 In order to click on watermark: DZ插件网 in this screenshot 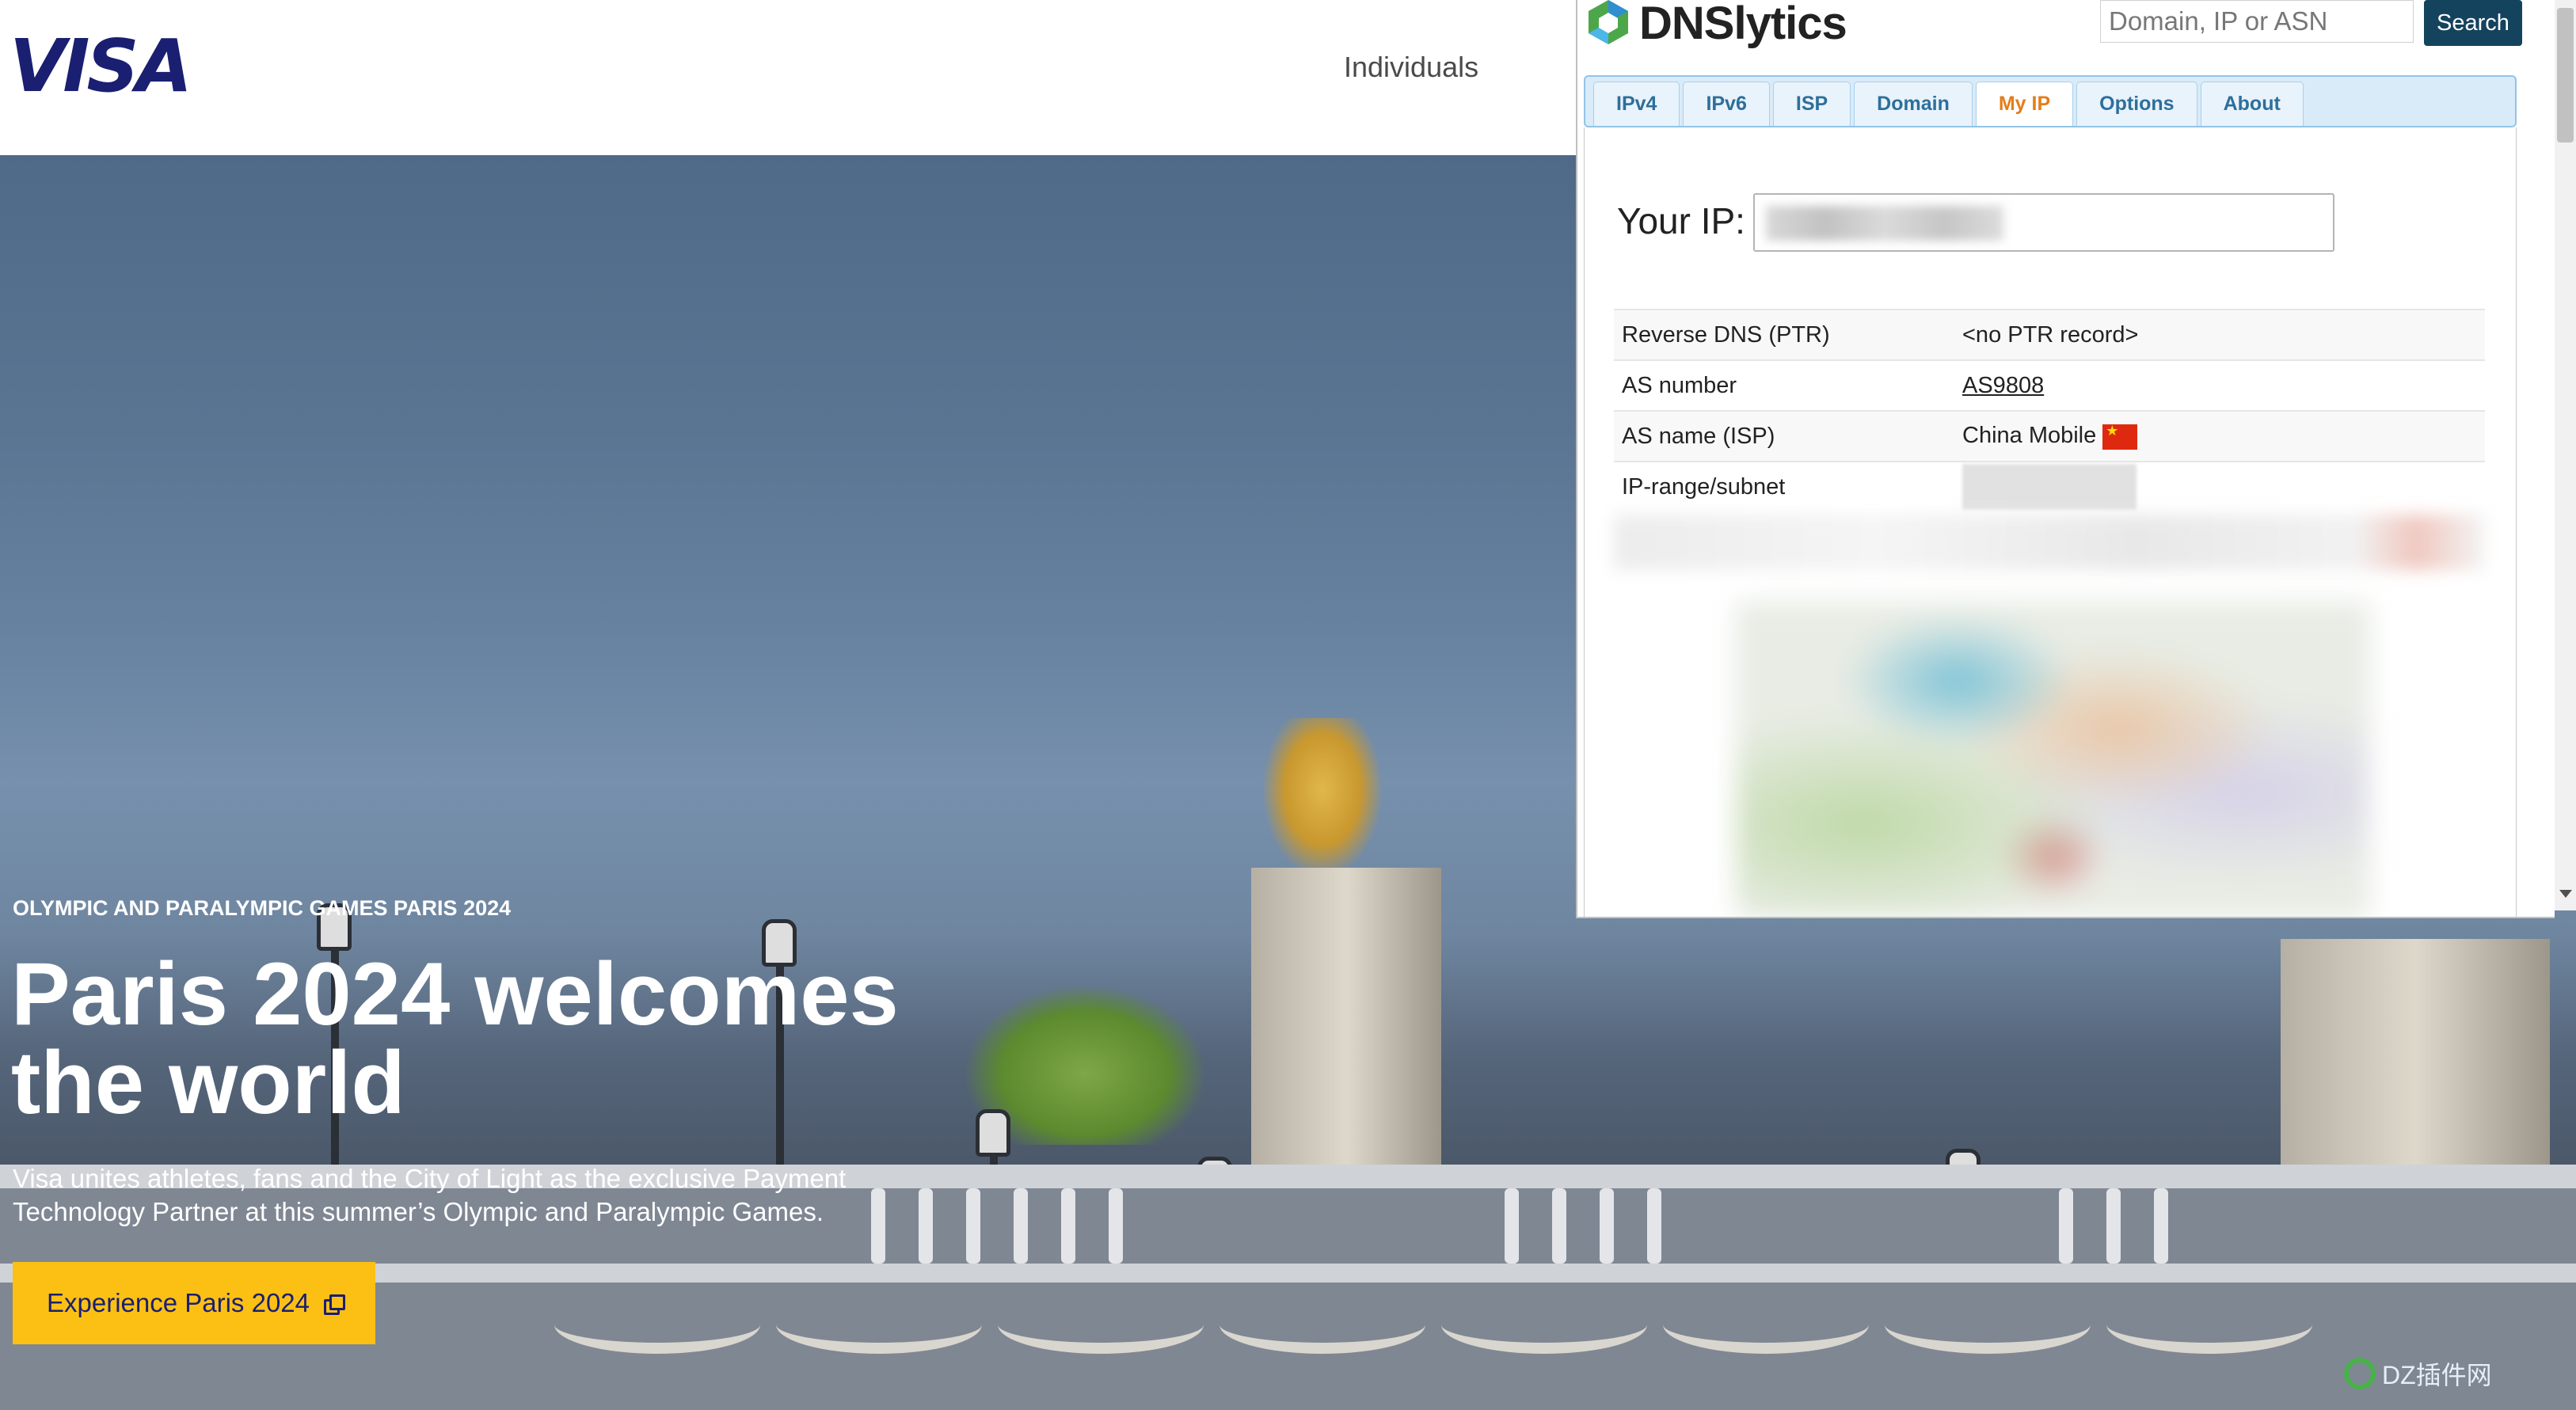, I will do `click(2418, 1373)`.